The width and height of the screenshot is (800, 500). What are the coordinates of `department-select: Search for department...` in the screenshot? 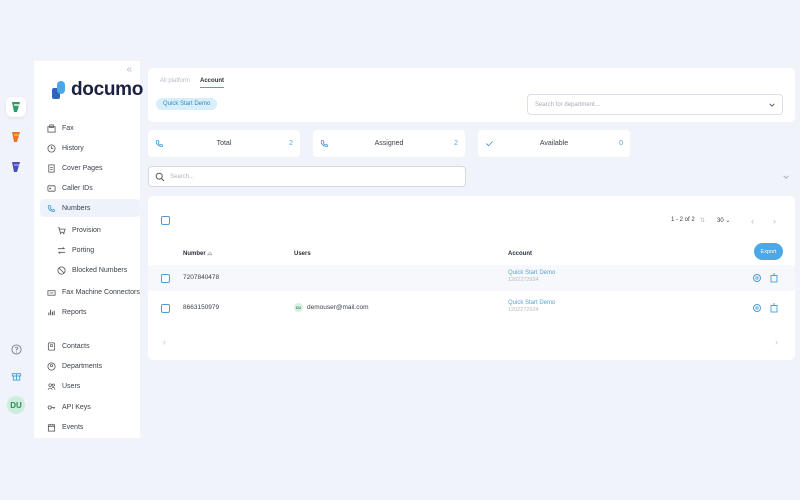 It's located at (655, 104).